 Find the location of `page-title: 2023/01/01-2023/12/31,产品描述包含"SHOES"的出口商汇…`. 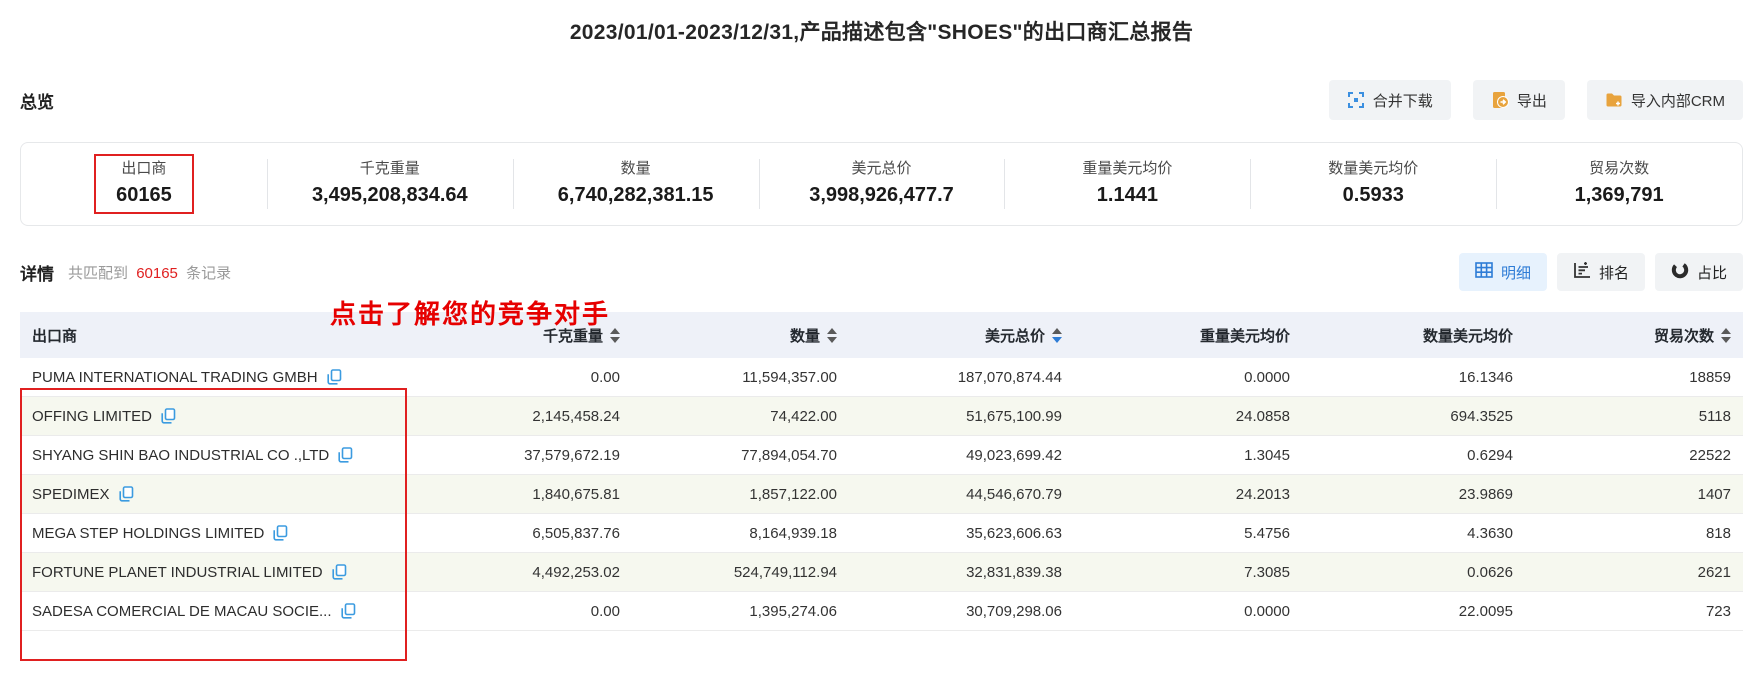

page-title: 2023/01/01-2023/12/31,产品描述包含"SHOES"的出口商汇… is located at coordinates (881, 32).